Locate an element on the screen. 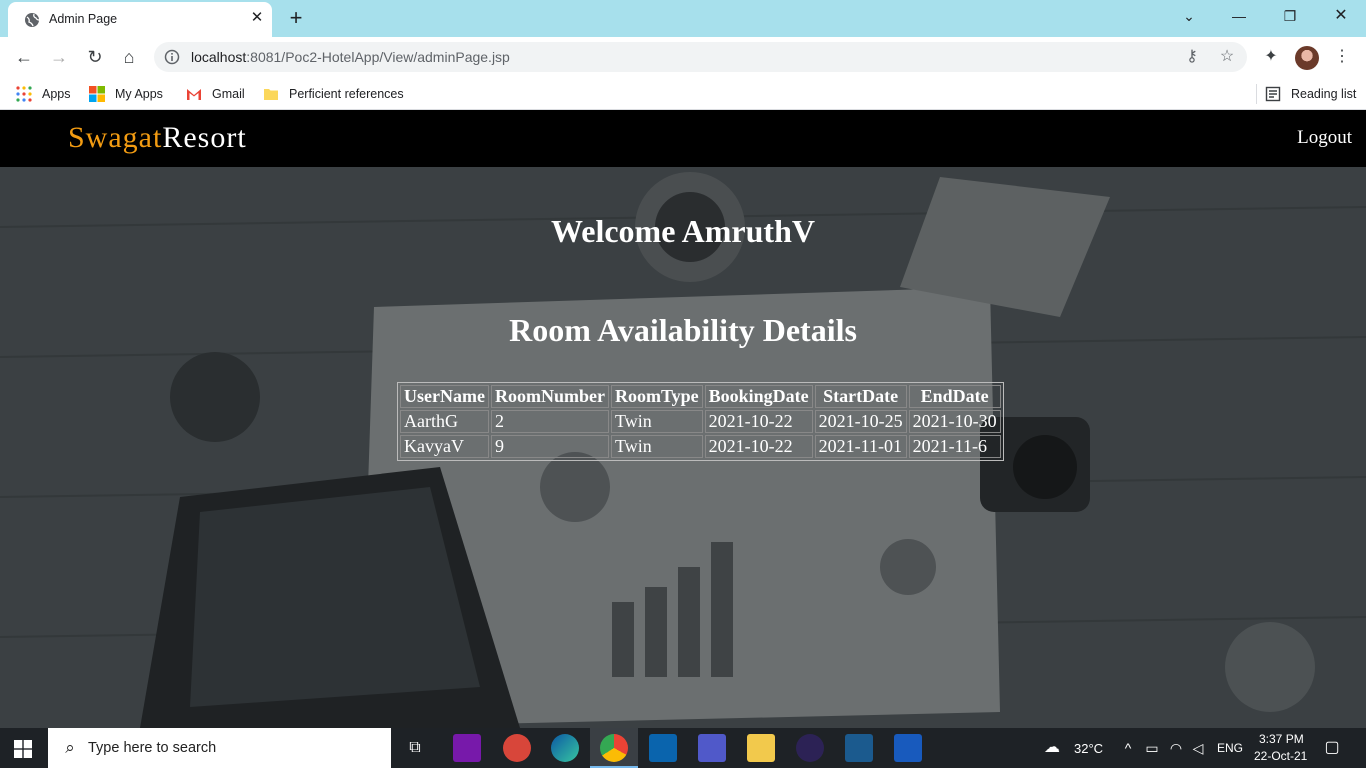 Image resolution: width=1366 pixels, height=768 pixels. table-cell: KavyaV is located at coordinates (444, 446).